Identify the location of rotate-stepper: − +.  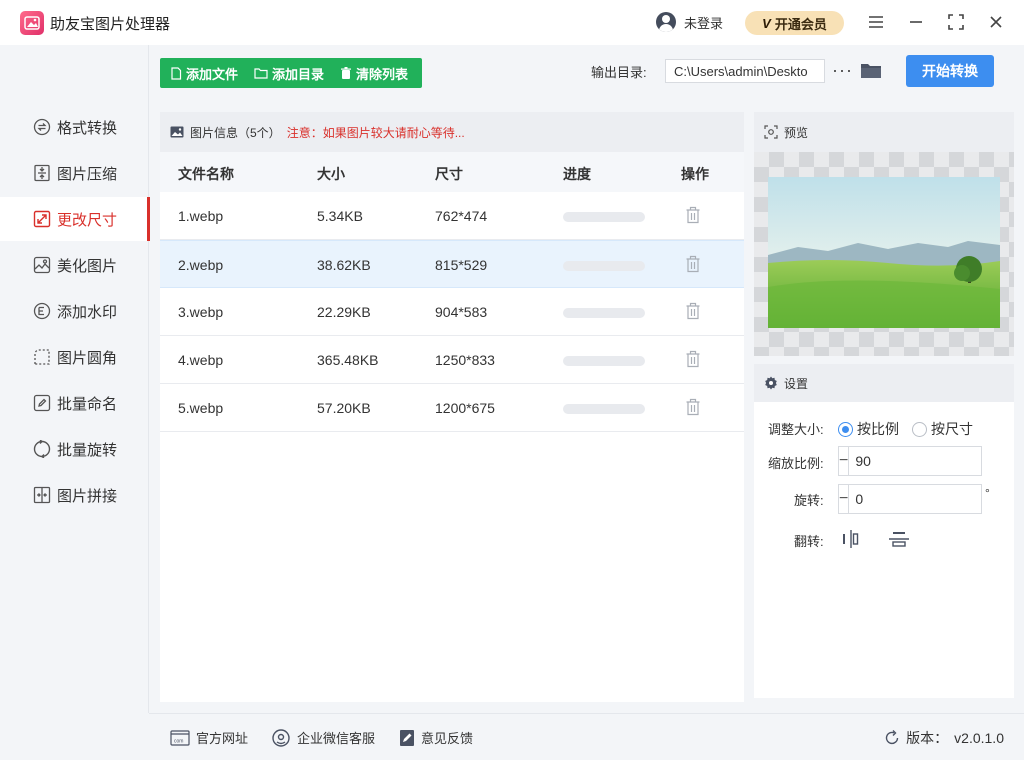
(931, 499).